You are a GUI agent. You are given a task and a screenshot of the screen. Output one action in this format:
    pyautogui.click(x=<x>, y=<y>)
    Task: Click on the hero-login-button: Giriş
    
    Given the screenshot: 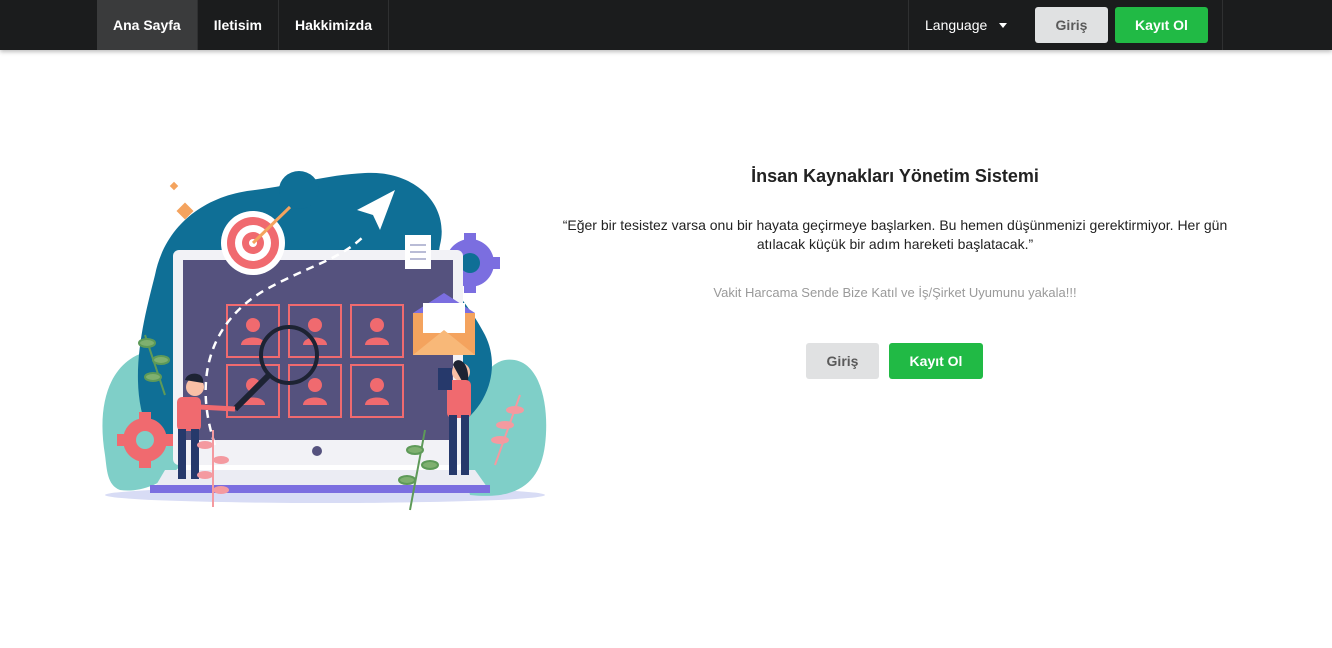 What is the action you would take?
    pyautogui.click(x=842, y=361)
    